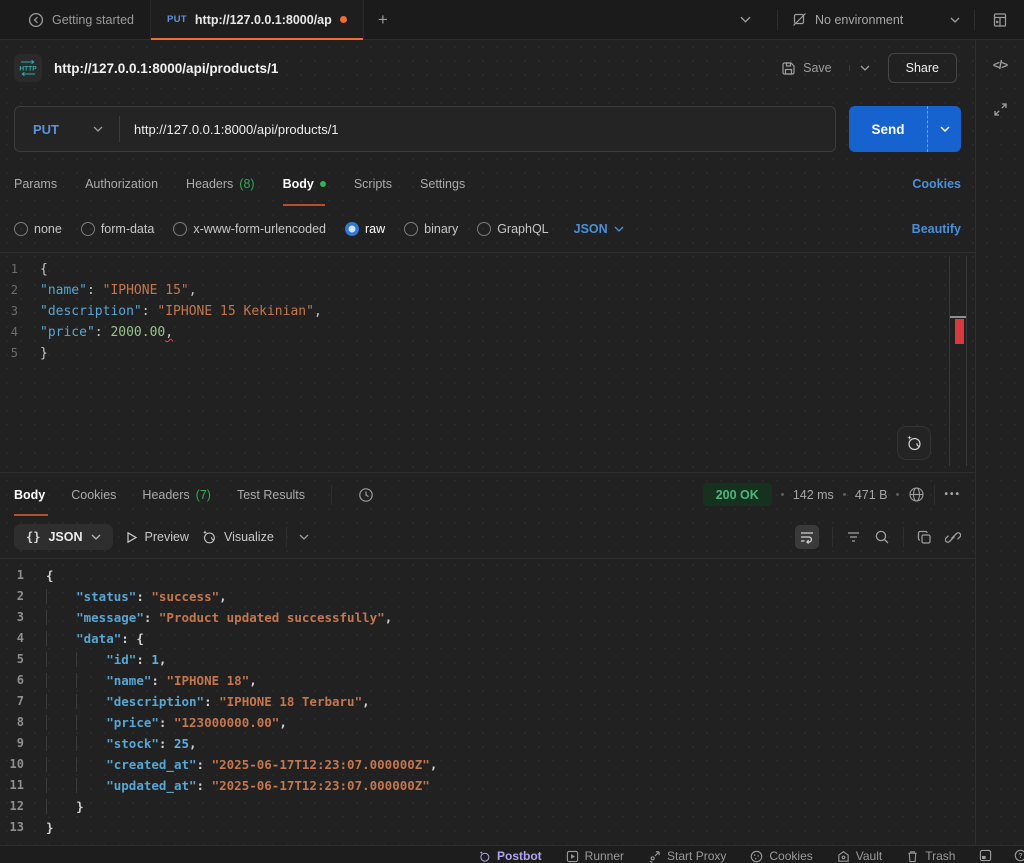  I want to click on tab-settings: Settings, so click(442, 184).